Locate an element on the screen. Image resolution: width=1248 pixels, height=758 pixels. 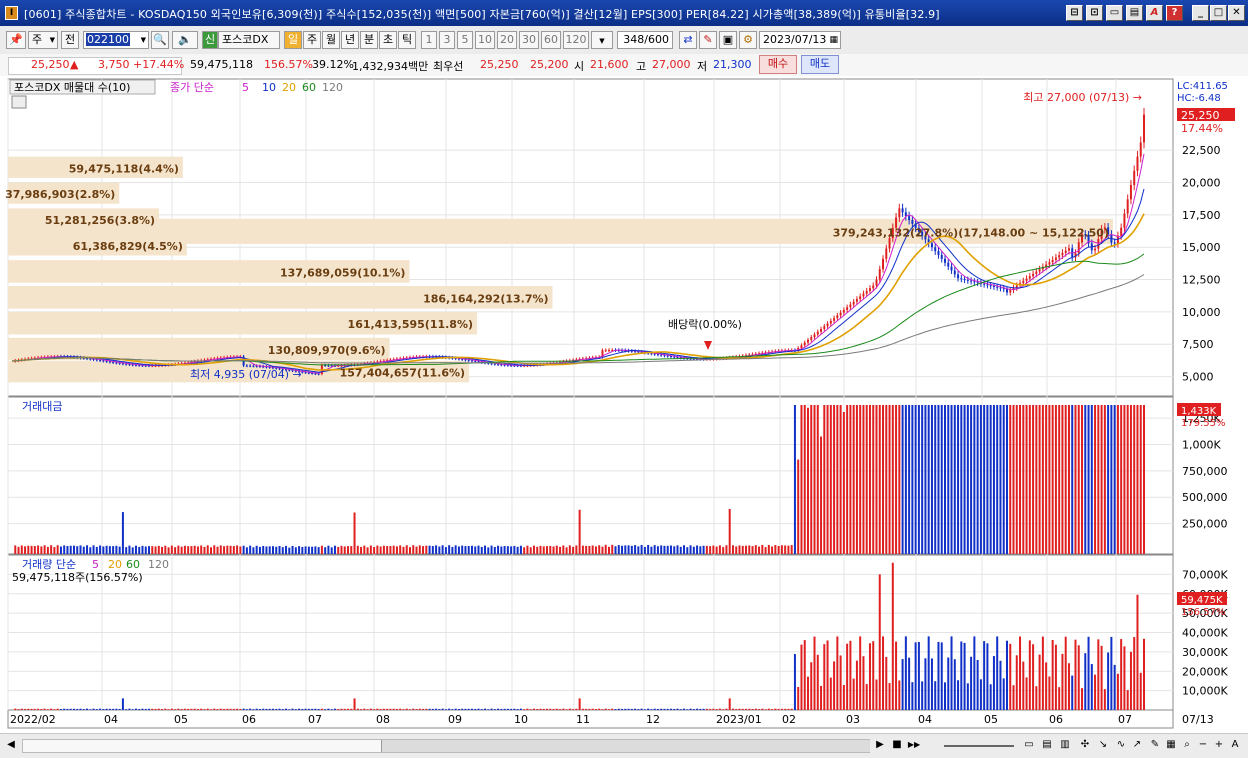
window-layout-button-4: ▤ is located at coordinates (1134, 13).